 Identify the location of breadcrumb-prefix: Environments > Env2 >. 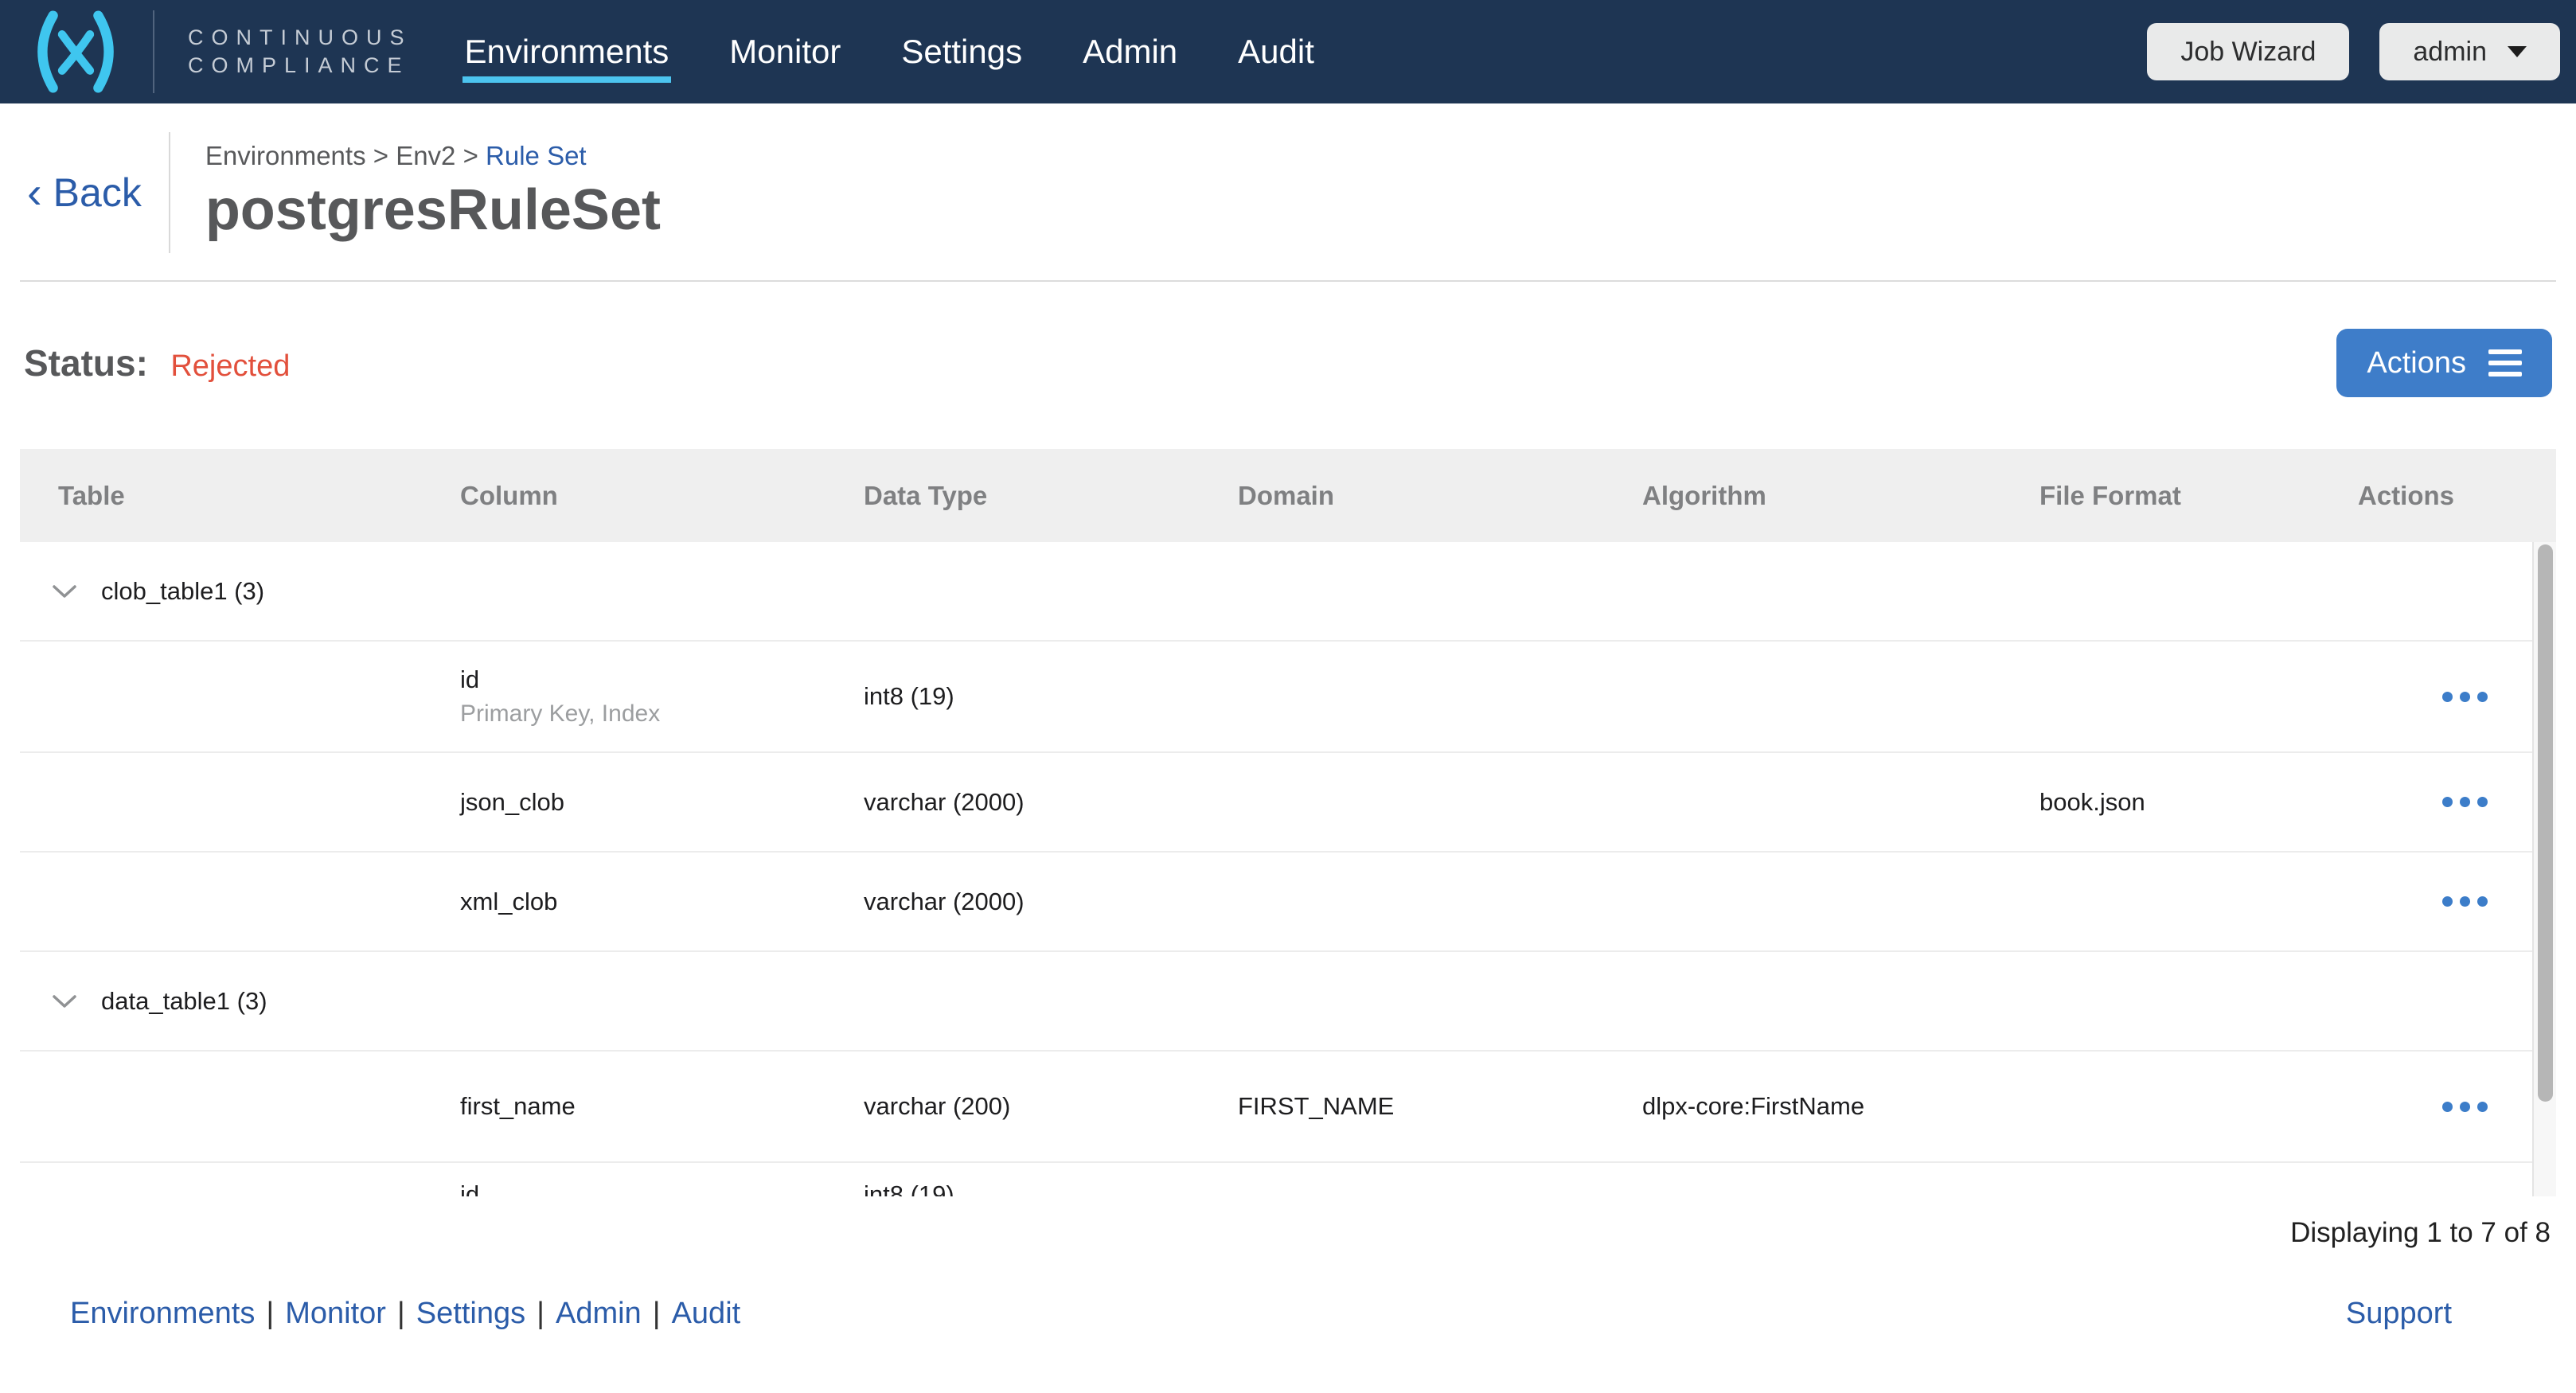
(345, 156).